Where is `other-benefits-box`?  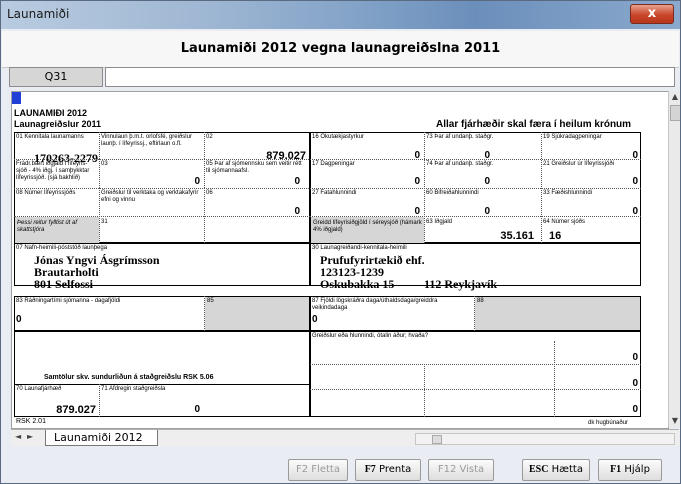 other-benefits-box is located at coordinates (475, 374).